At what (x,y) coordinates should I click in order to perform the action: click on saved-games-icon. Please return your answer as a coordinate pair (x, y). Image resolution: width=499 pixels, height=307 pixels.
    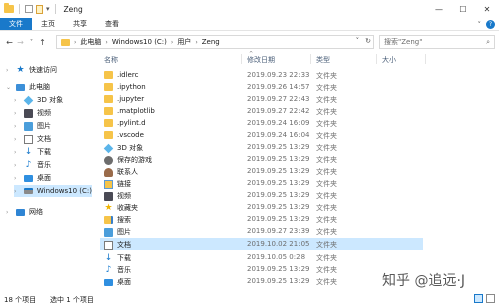
    Looking at the image, I should click on (108, 160).